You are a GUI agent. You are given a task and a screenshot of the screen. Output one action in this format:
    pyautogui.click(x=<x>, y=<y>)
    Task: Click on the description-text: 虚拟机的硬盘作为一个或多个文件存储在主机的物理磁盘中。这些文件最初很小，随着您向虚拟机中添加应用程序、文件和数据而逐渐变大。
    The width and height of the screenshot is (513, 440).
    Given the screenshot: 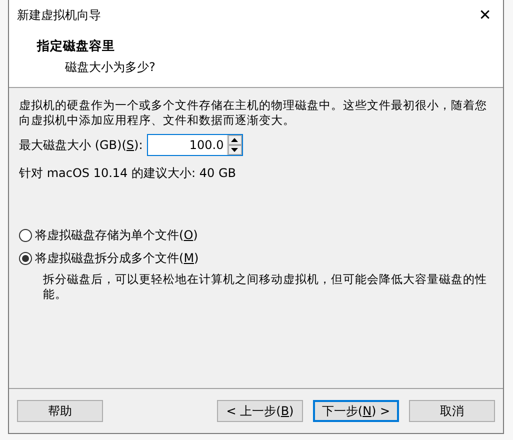 What is the action you would take?
    pyautogui.click(x=253, y=113)
    